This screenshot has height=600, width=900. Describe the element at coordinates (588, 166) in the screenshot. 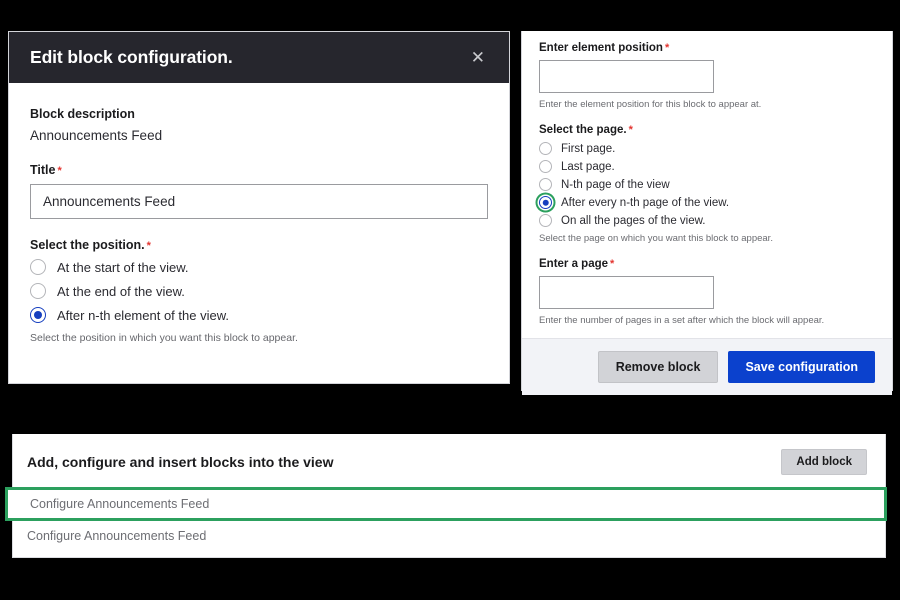

I see `radio-label: Last page.` at that location.